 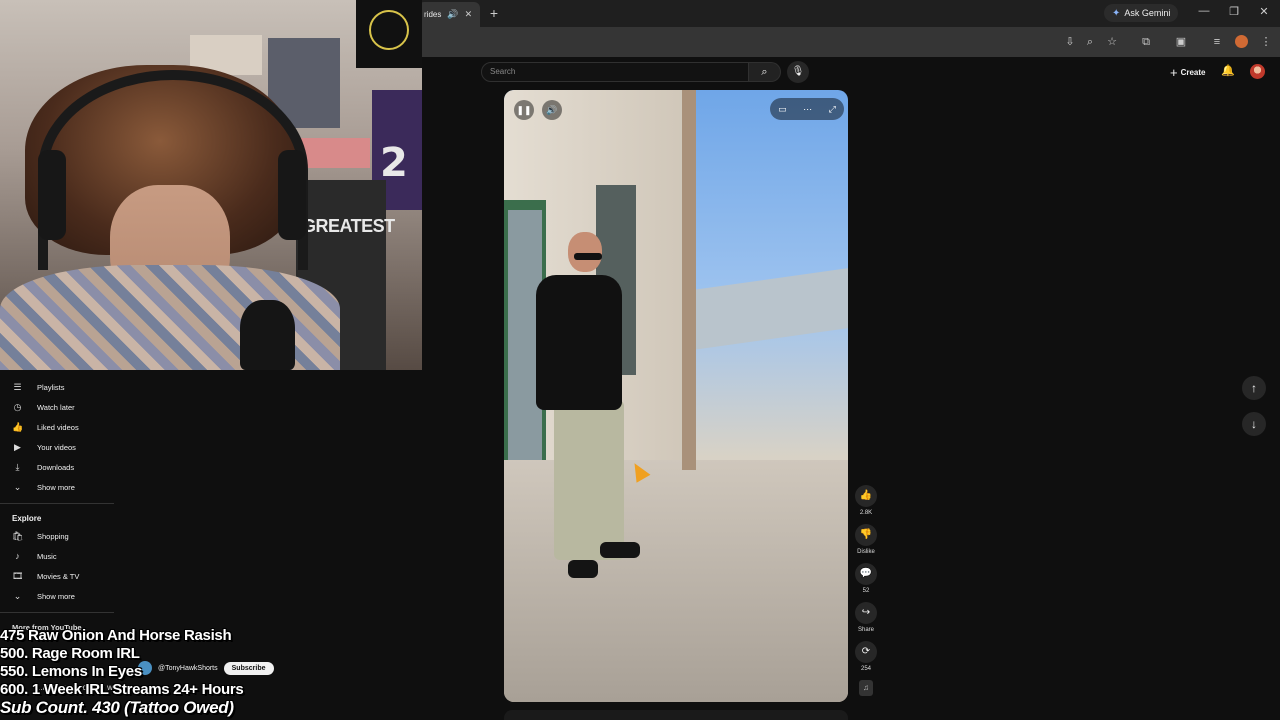 I want to click on bookmark-star-icon: ☆, so click(x=1112, y=42).